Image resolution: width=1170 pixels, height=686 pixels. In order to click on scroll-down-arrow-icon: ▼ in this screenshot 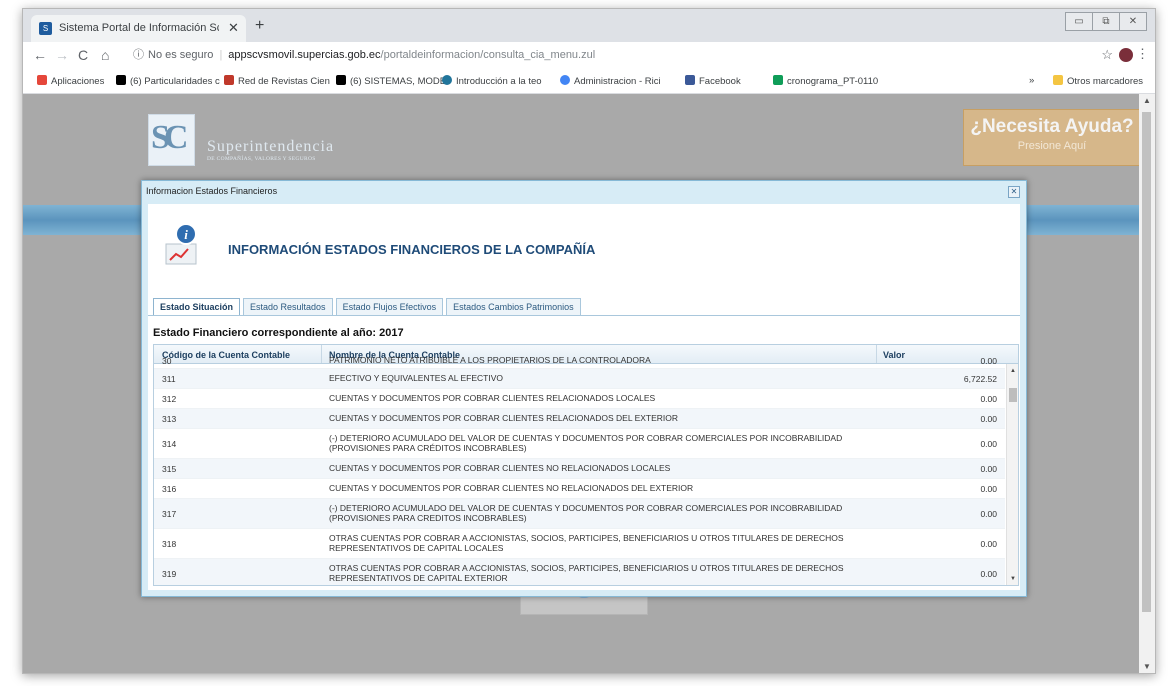, I will do `click(1013, 579)`.